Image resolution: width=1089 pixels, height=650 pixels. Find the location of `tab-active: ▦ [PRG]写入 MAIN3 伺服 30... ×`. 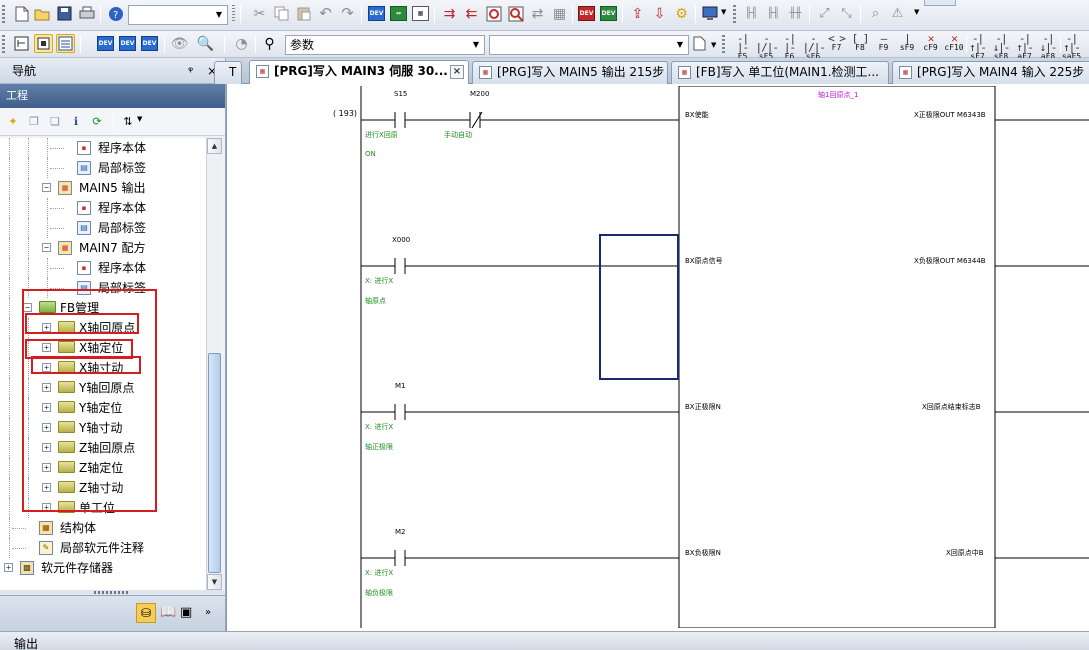

tab-active: ▦ [PRG]写入 MAIN3 伺服 30... × is located at coordinates (359, 72).